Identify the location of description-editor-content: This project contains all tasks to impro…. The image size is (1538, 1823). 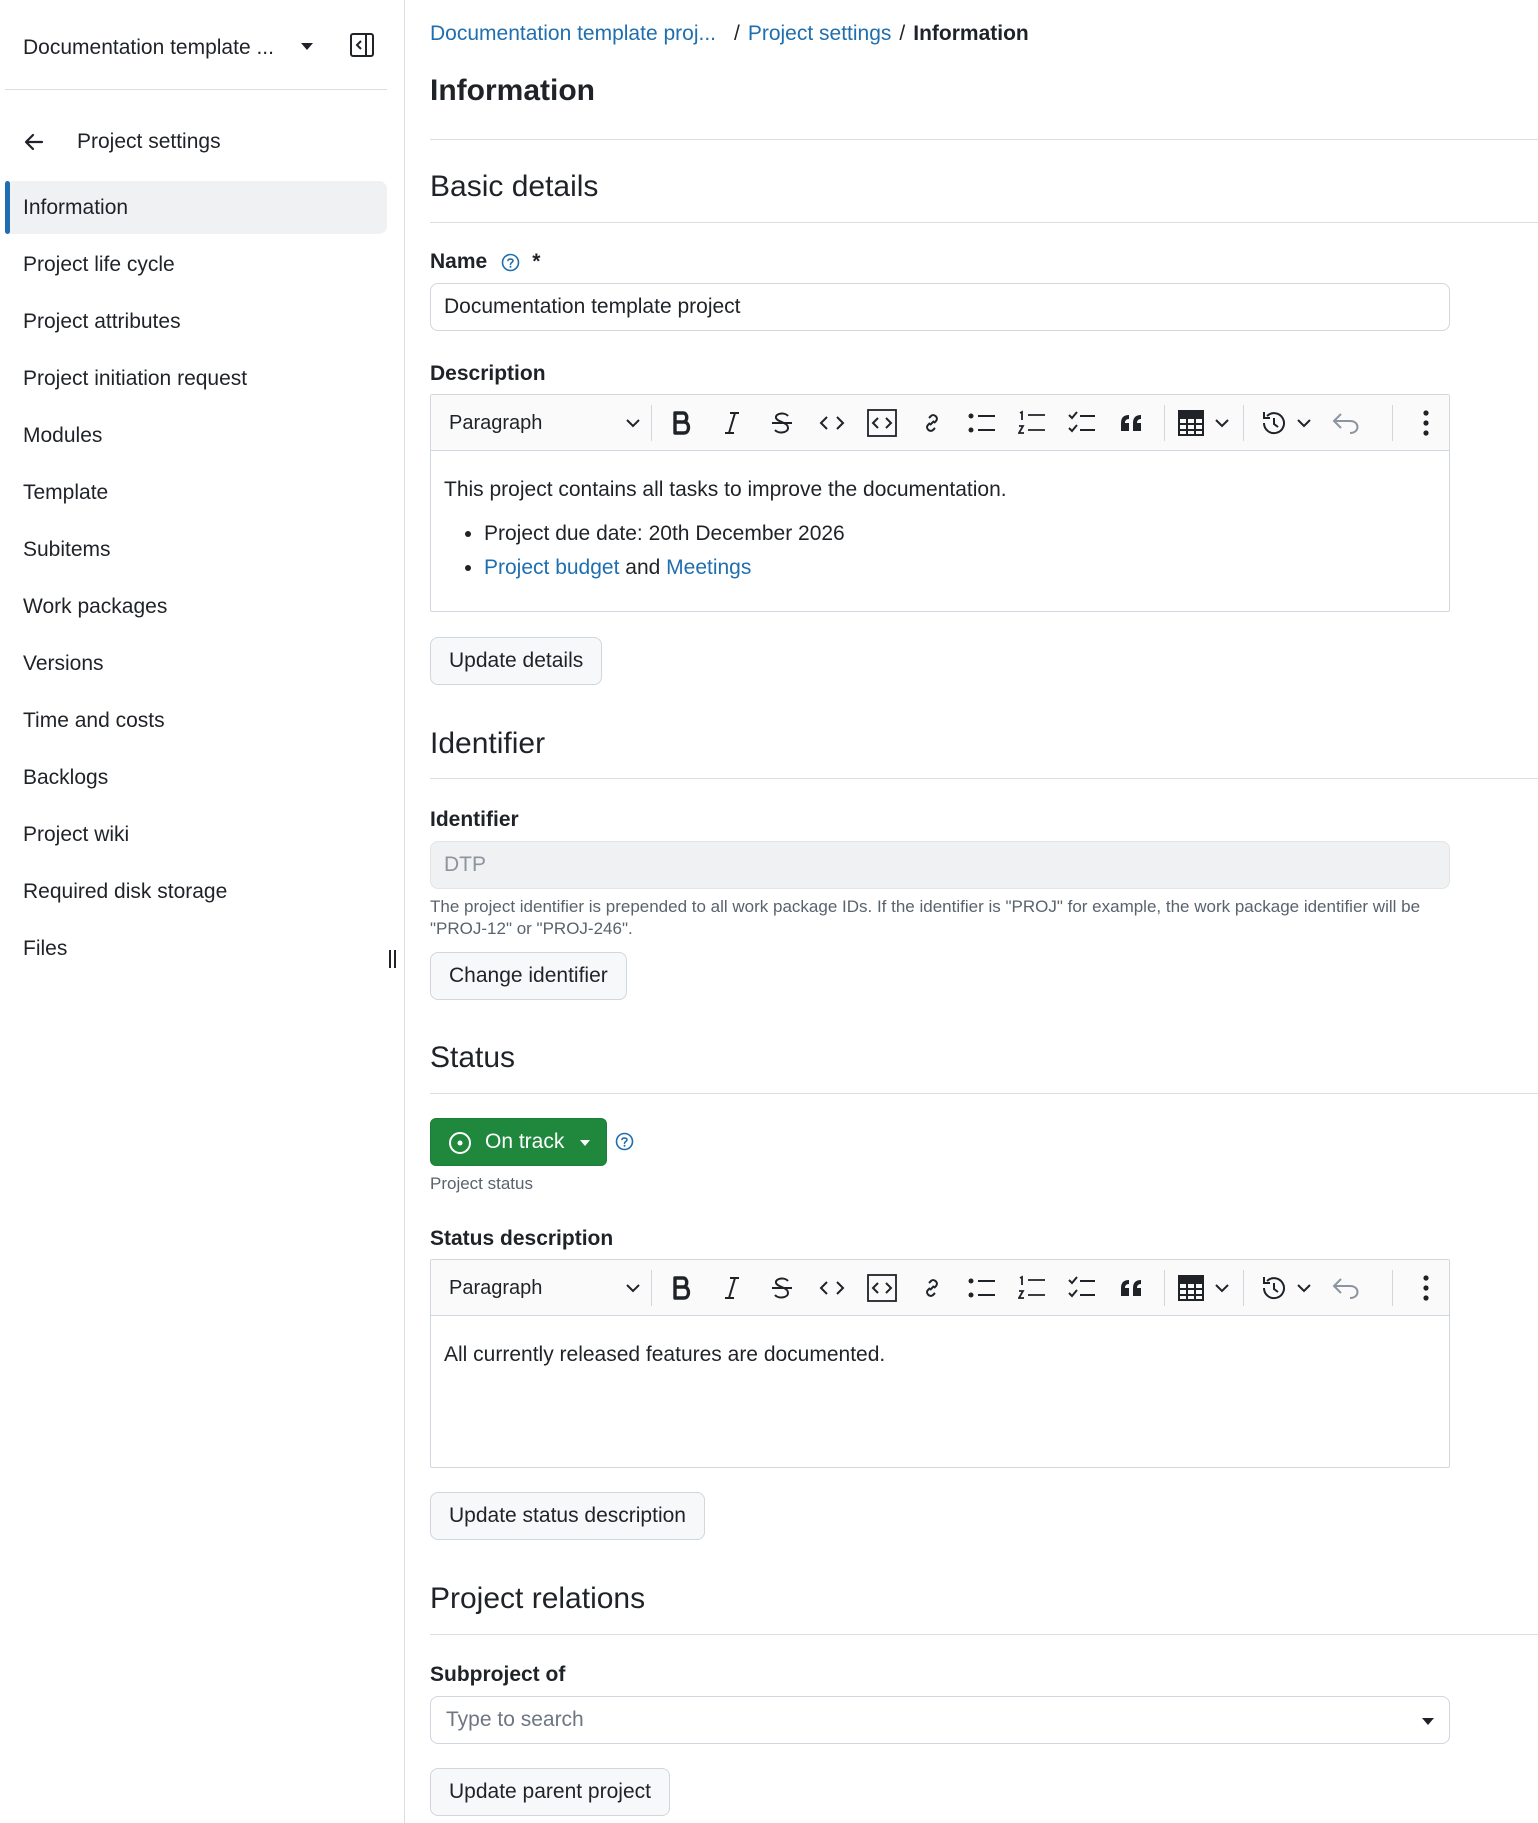
(940, 529).